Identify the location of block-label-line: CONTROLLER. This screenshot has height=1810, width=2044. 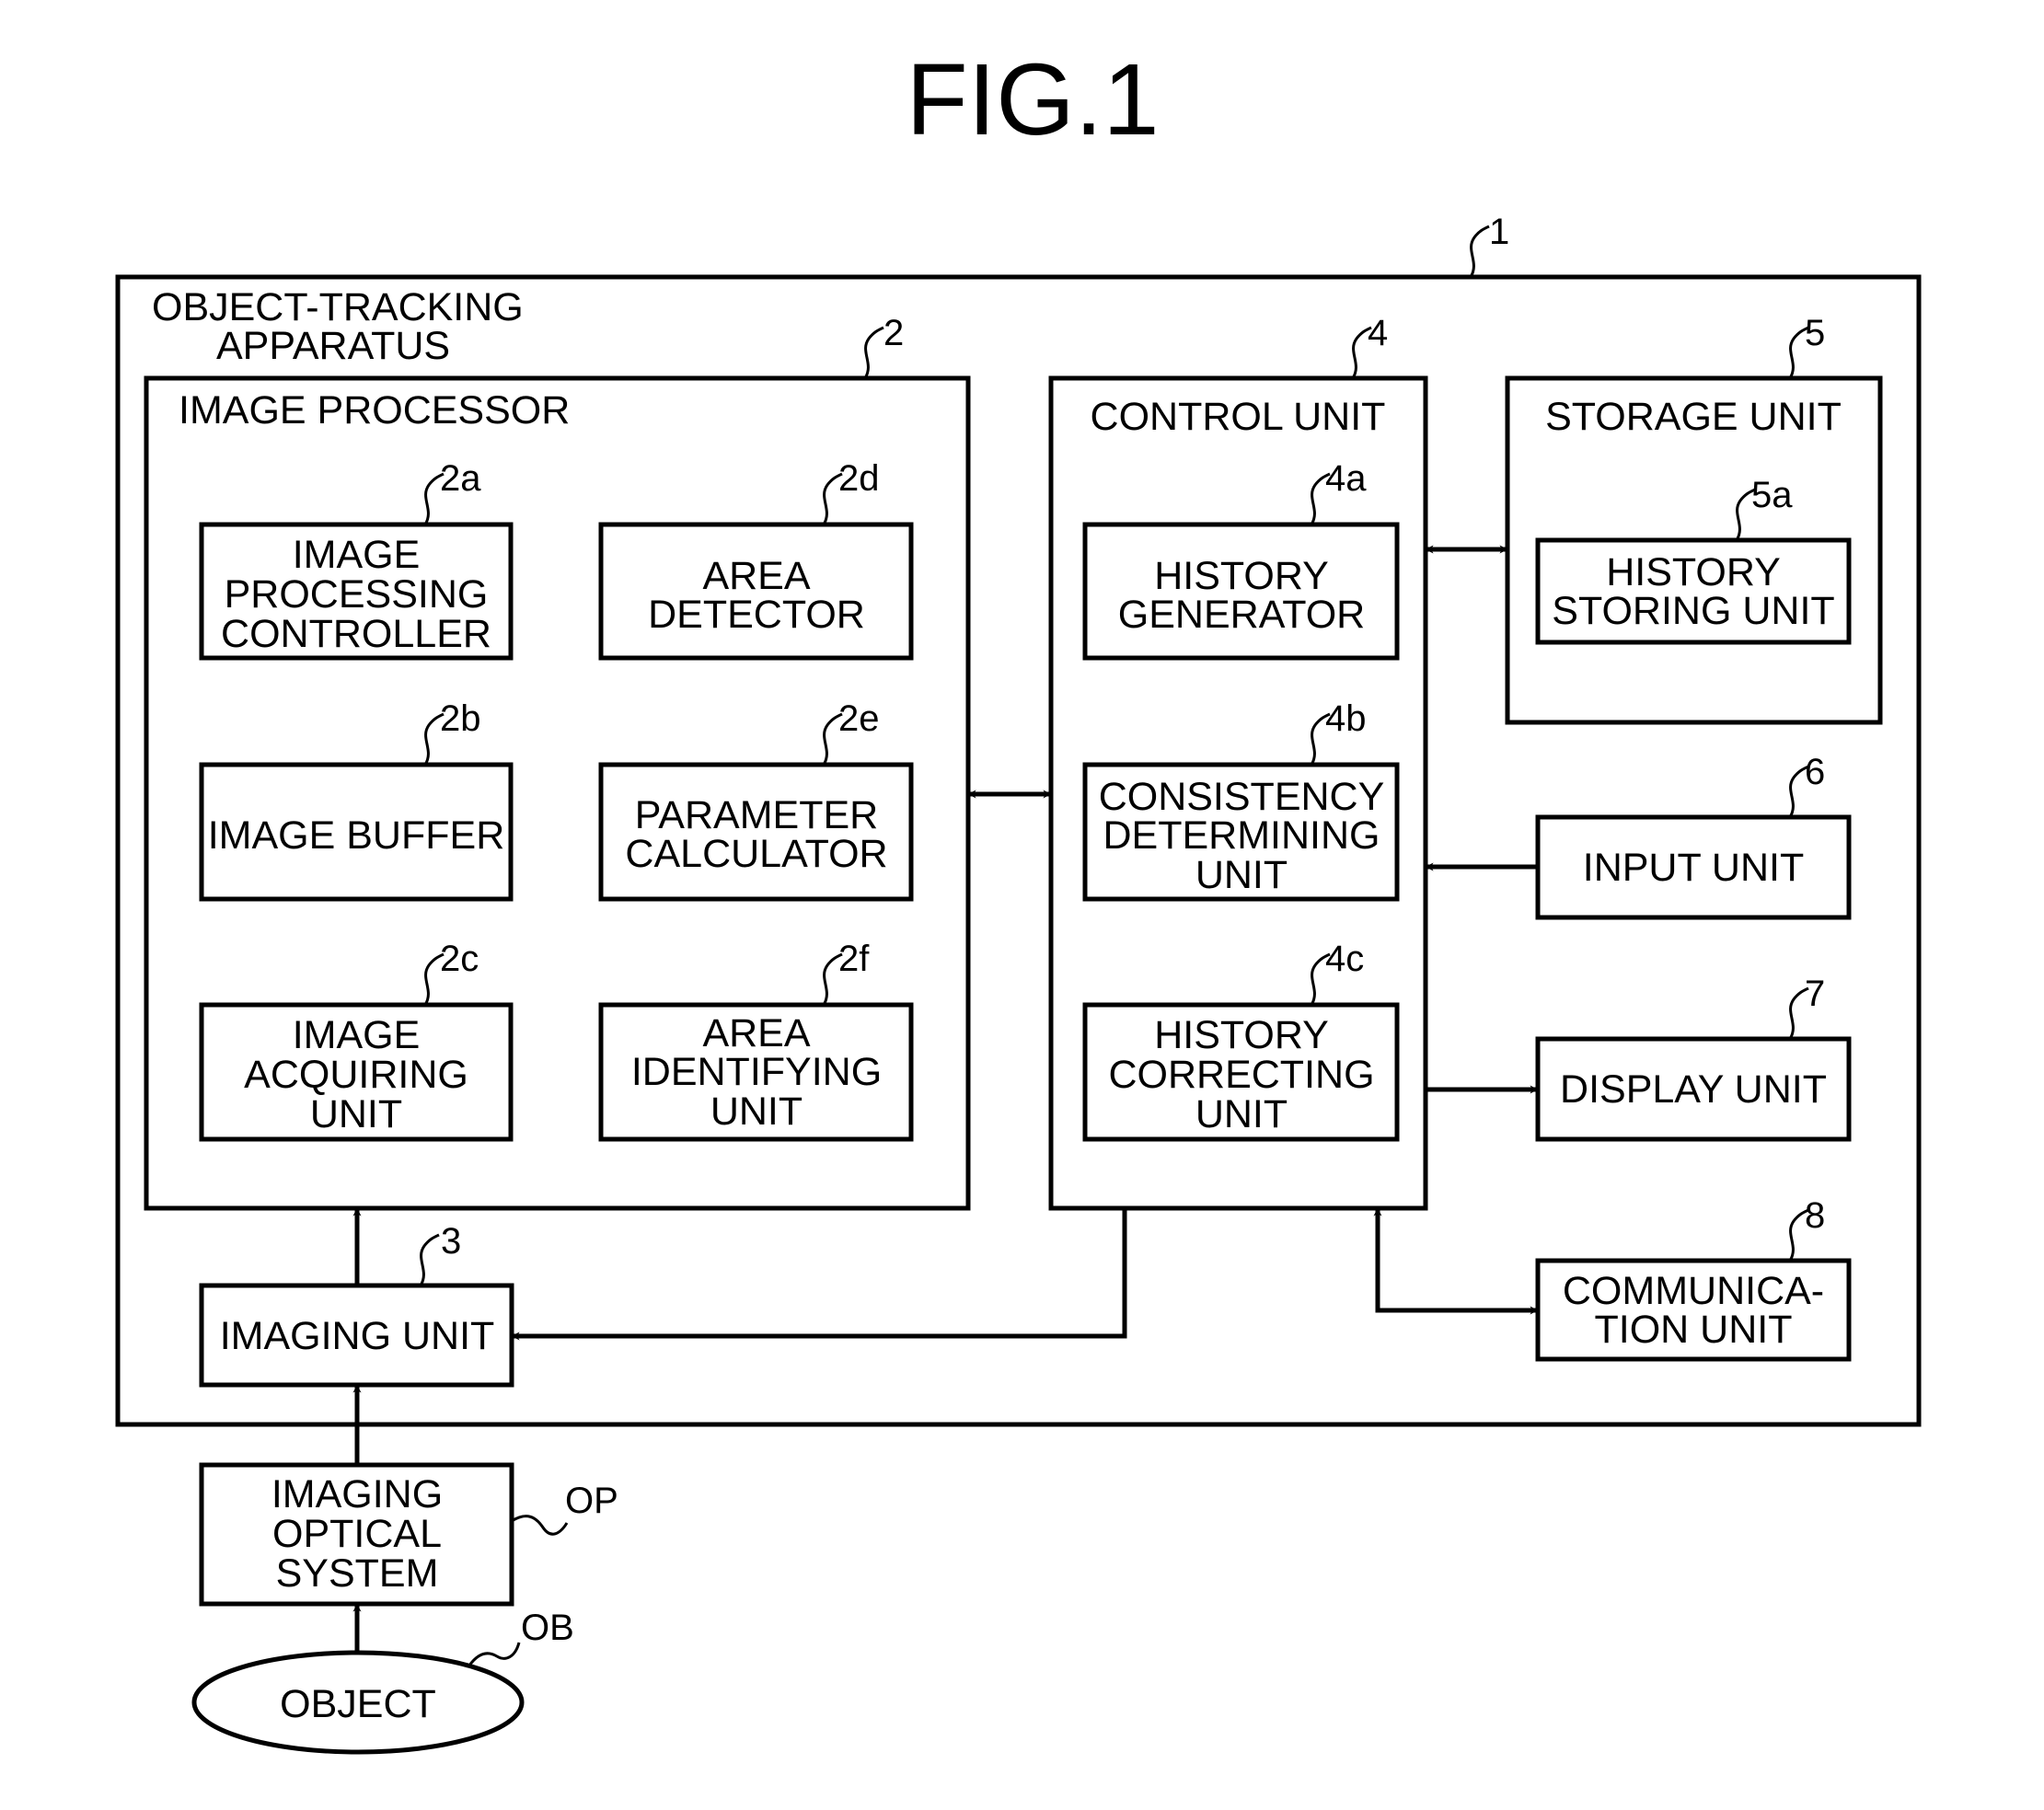
(356, 634).